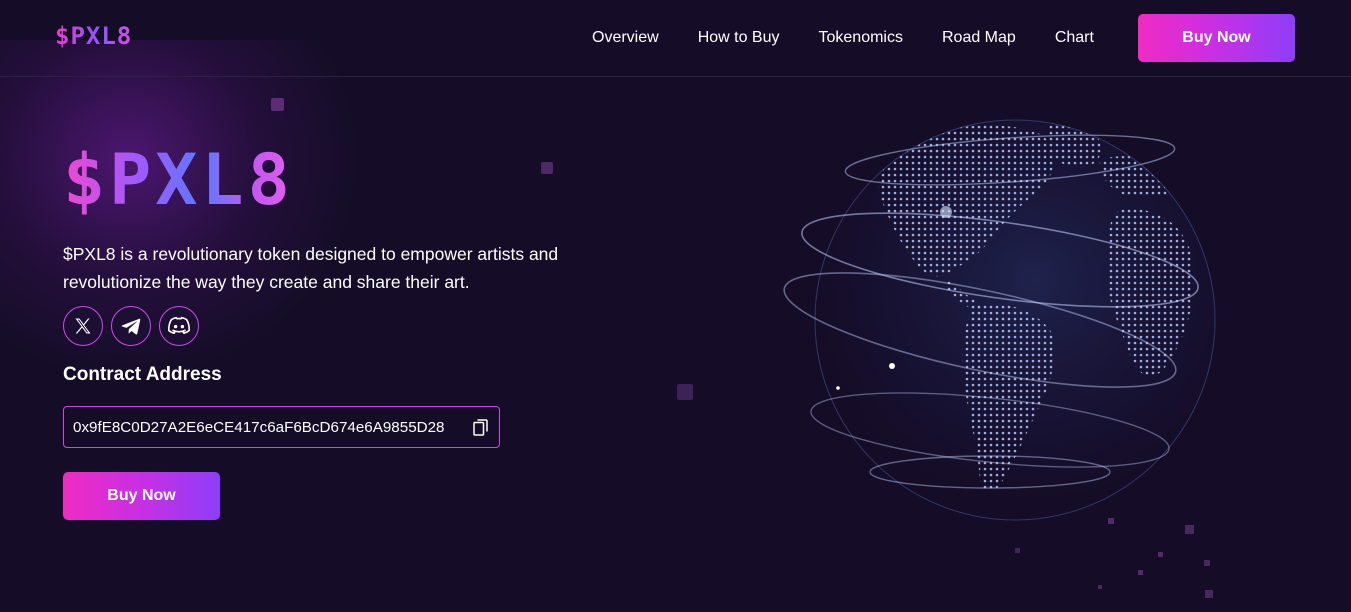 This screenshot has height=612, width=1351. I want to click on discord-icon, so click(179, 325).